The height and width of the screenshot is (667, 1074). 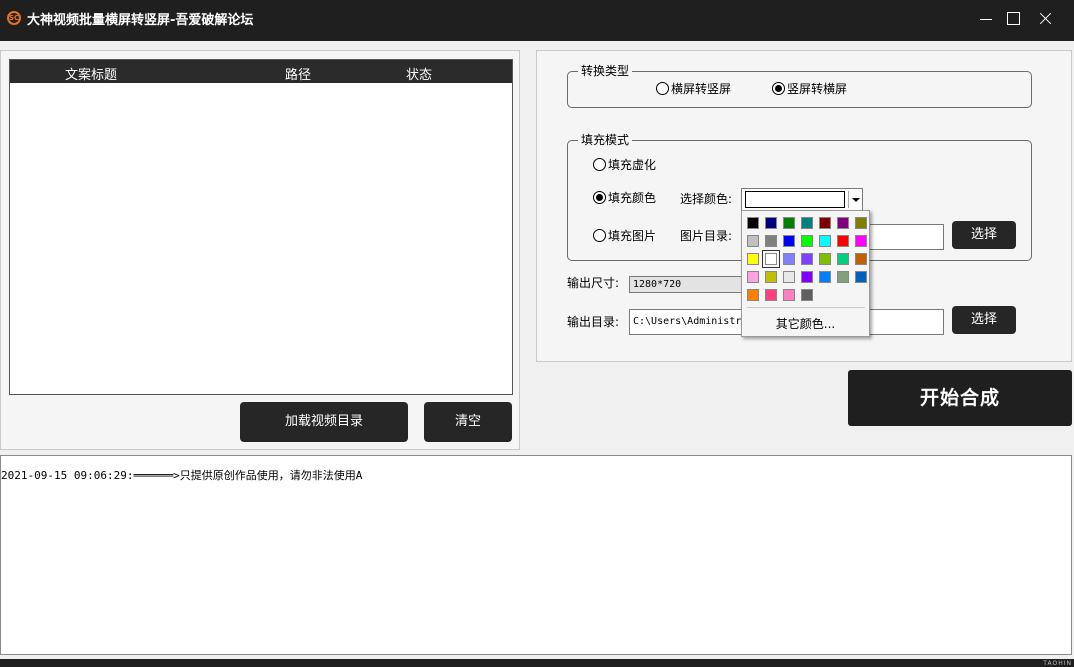 What do you see at coordinates (1014, 19) in the screenshot?
I see `maximize-icon` at bounding box center [1014, 19].